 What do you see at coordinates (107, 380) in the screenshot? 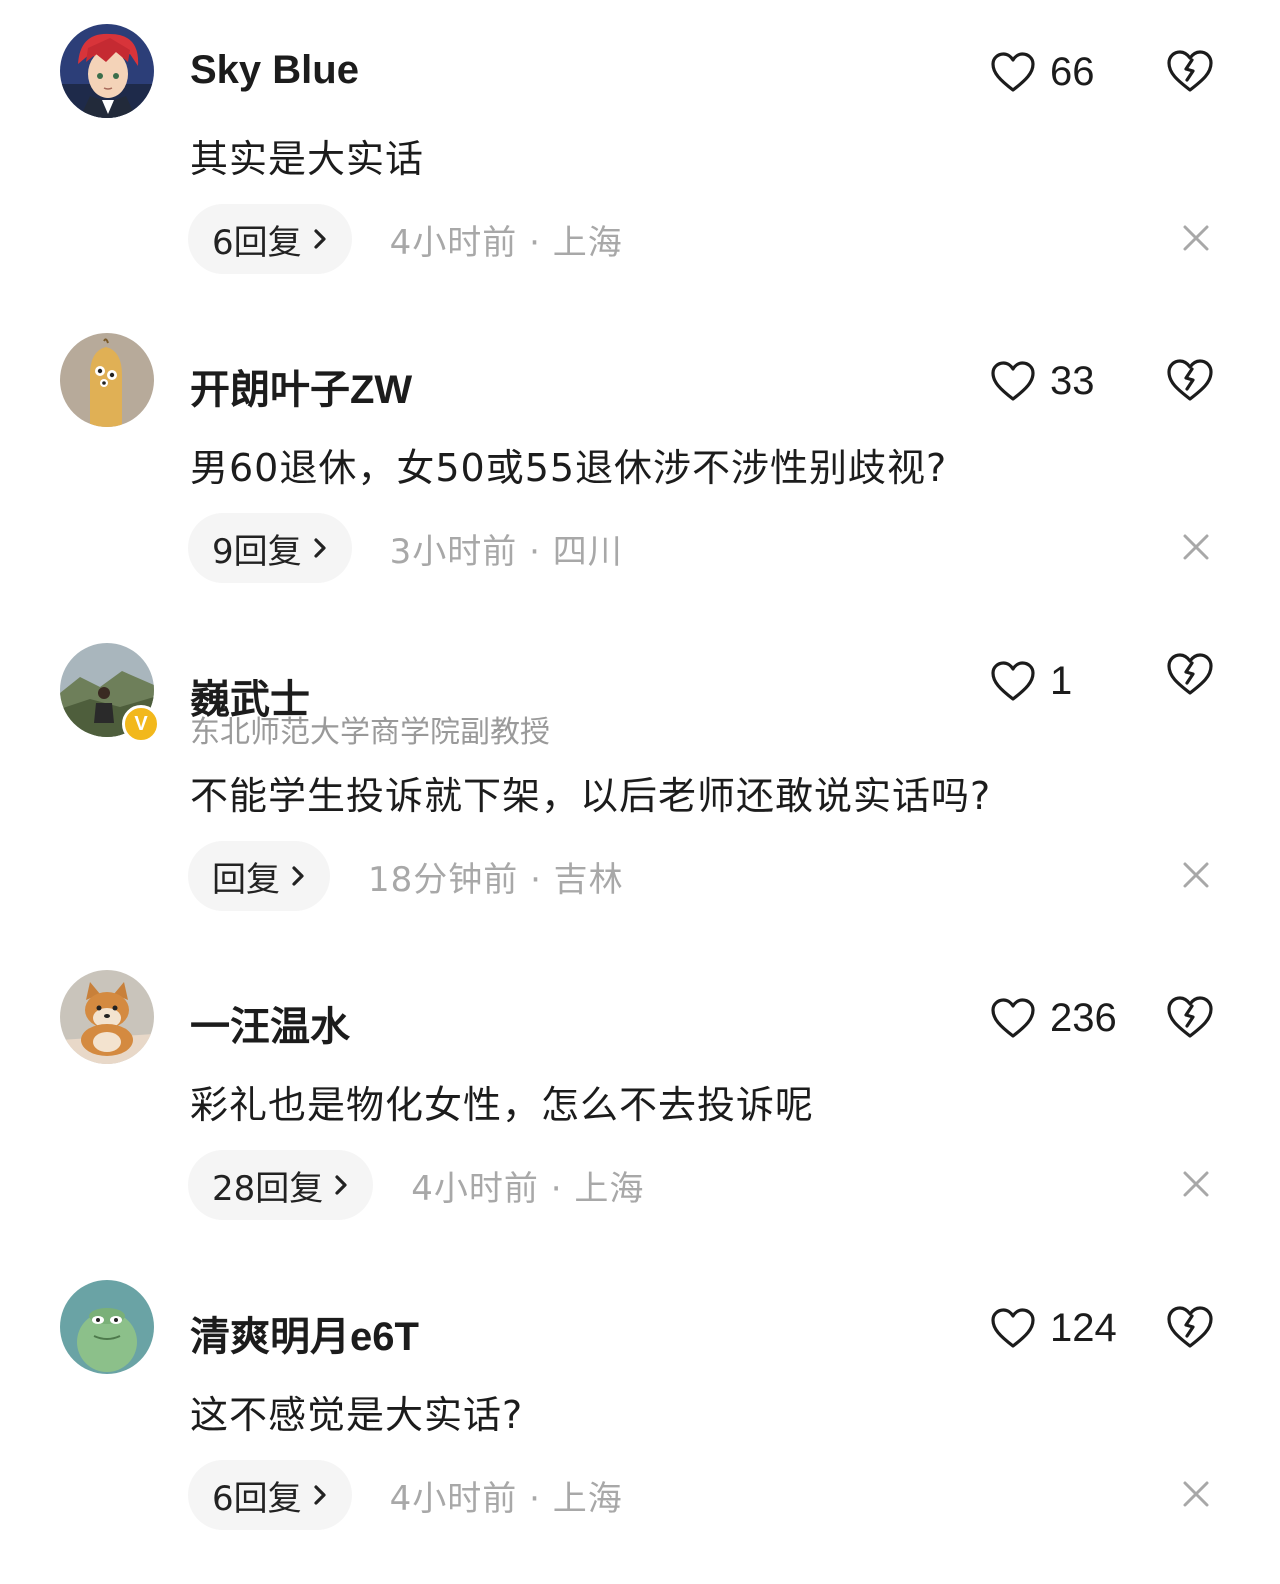
I see `avatar-cartoon-figure` at bounding box center [107, 380].